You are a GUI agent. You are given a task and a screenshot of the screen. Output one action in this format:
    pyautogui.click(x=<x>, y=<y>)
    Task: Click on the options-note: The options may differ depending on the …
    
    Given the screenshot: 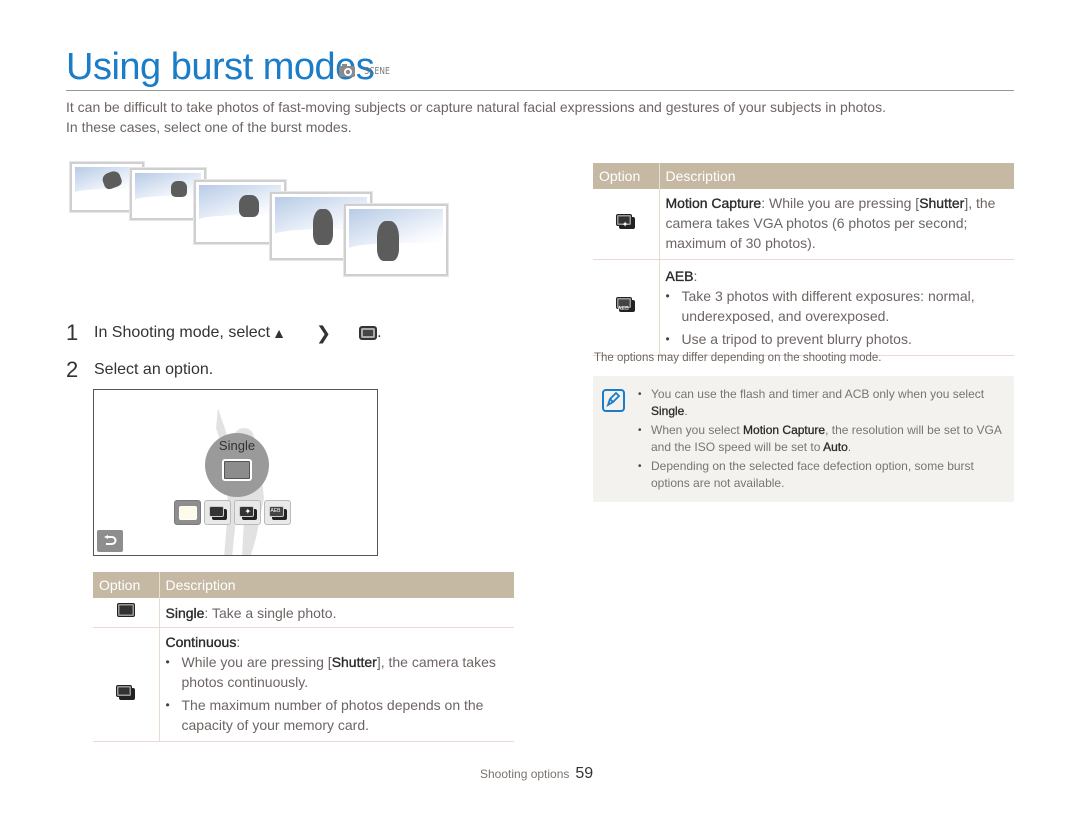 What is the action you would take?
    pyautogui.click(x=738, y=358)
    